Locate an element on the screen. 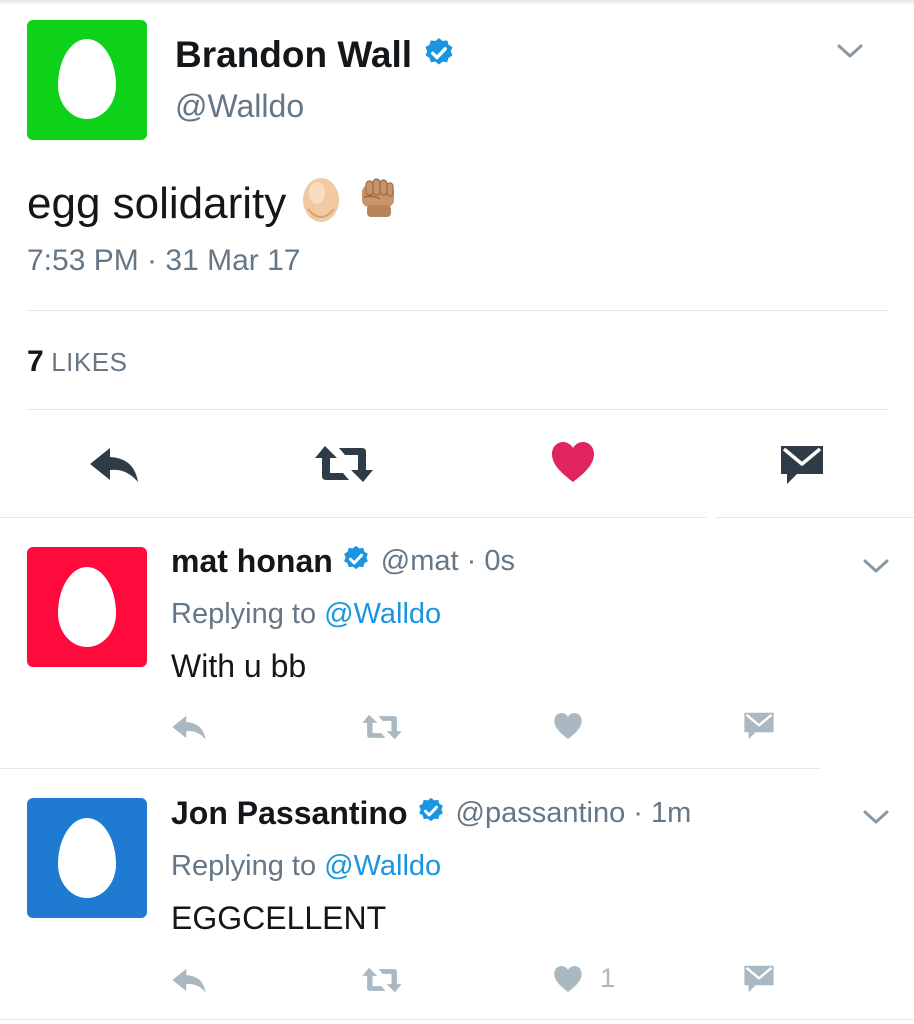 This screenshot has height=1024, width=914. author-handle-time: @passantino · 1m is located at coordinates (574, 813).